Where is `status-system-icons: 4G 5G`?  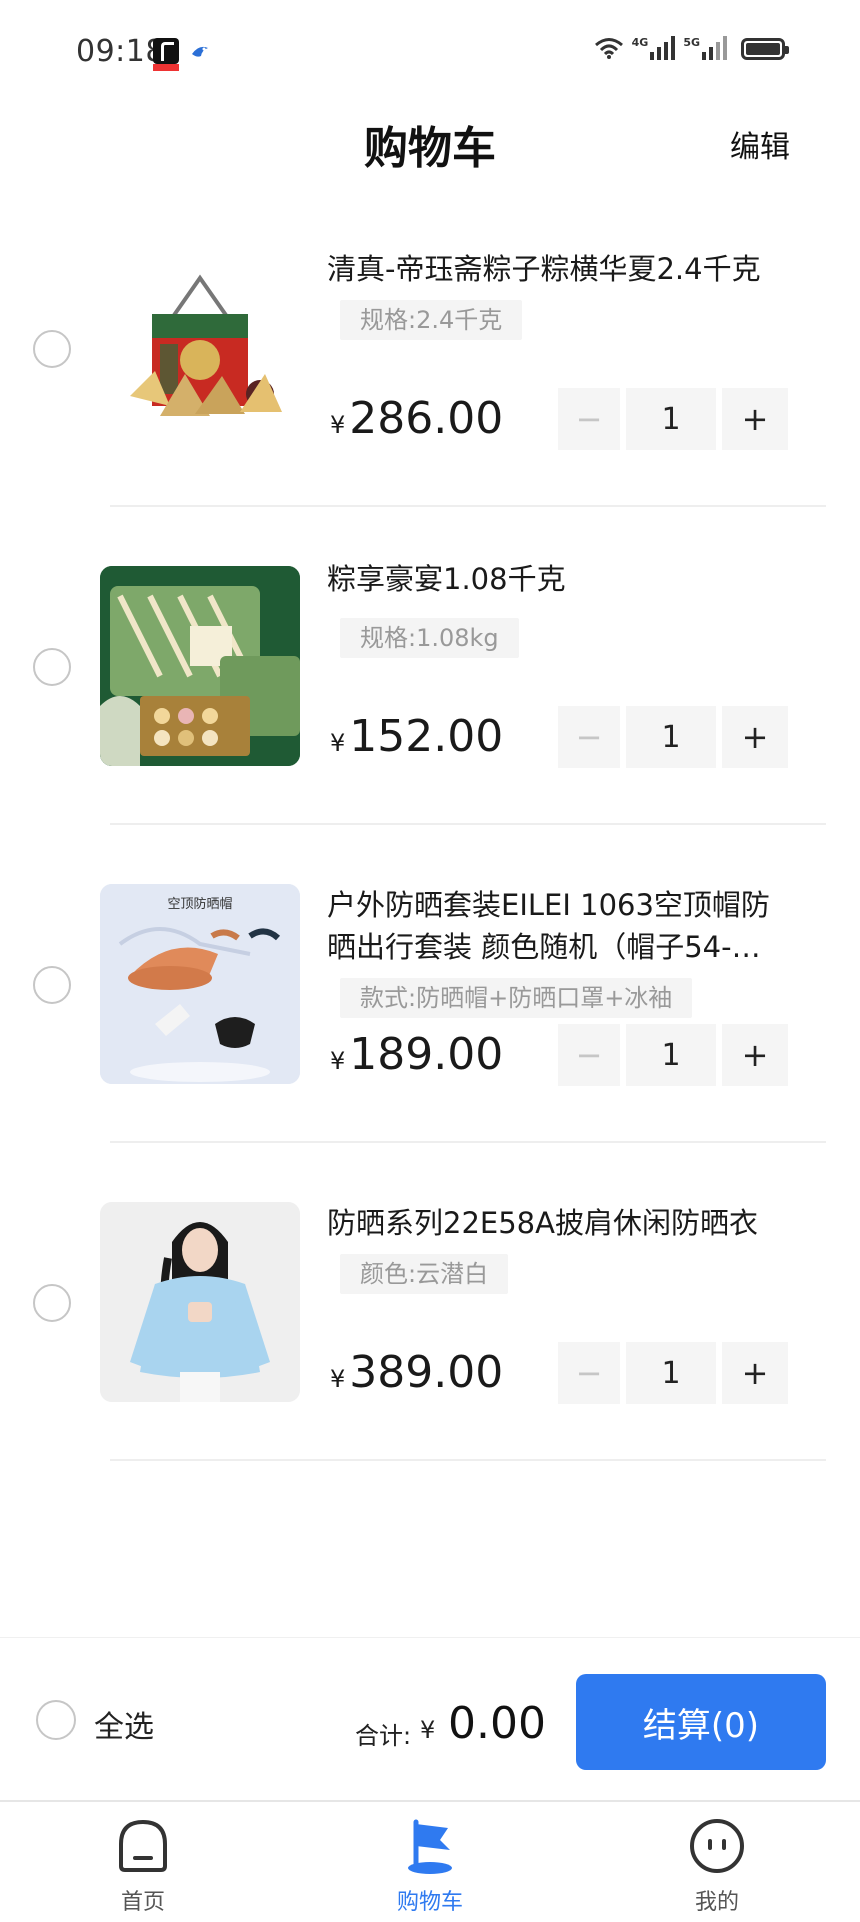 status-system-icons: 4G 5G is located at coordinates (691, 48).